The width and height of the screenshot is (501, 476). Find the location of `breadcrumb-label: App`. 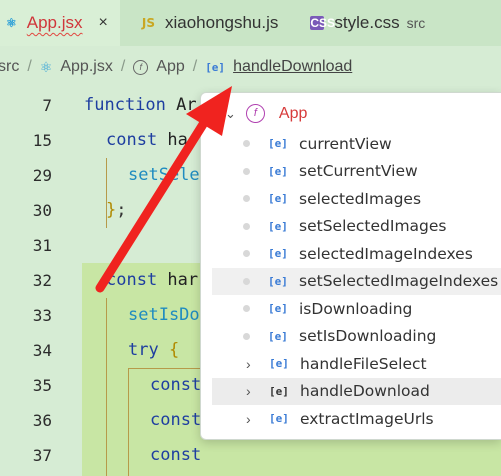

breadcrumb-label: App is located at coordinates (170, 66).